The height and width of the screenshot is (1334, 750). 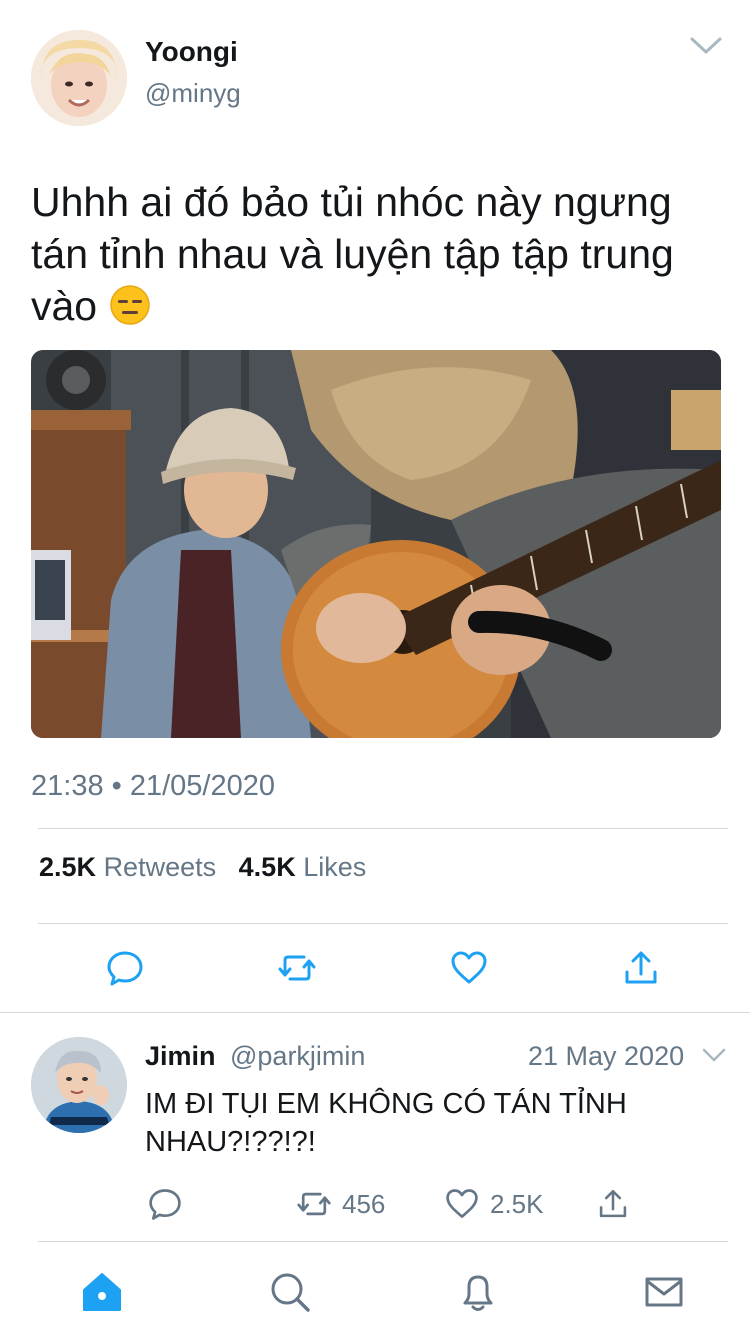 I want to click on reply-retweet-action: 456, so click(x=340, y=1204).